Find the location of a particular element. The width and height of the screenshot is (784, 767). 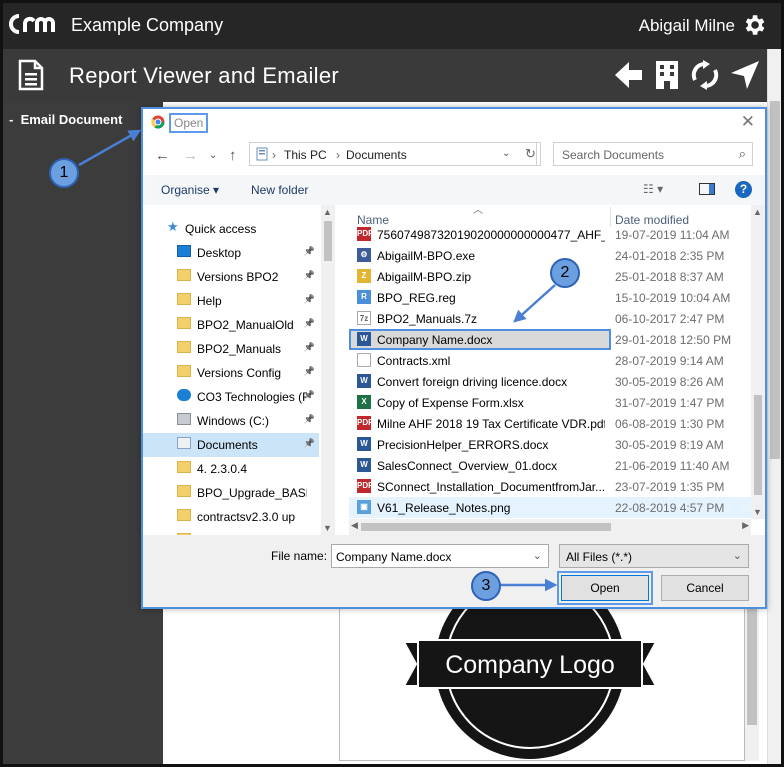

preview-scrollbar-thumb is located at coordinates (752, 665).